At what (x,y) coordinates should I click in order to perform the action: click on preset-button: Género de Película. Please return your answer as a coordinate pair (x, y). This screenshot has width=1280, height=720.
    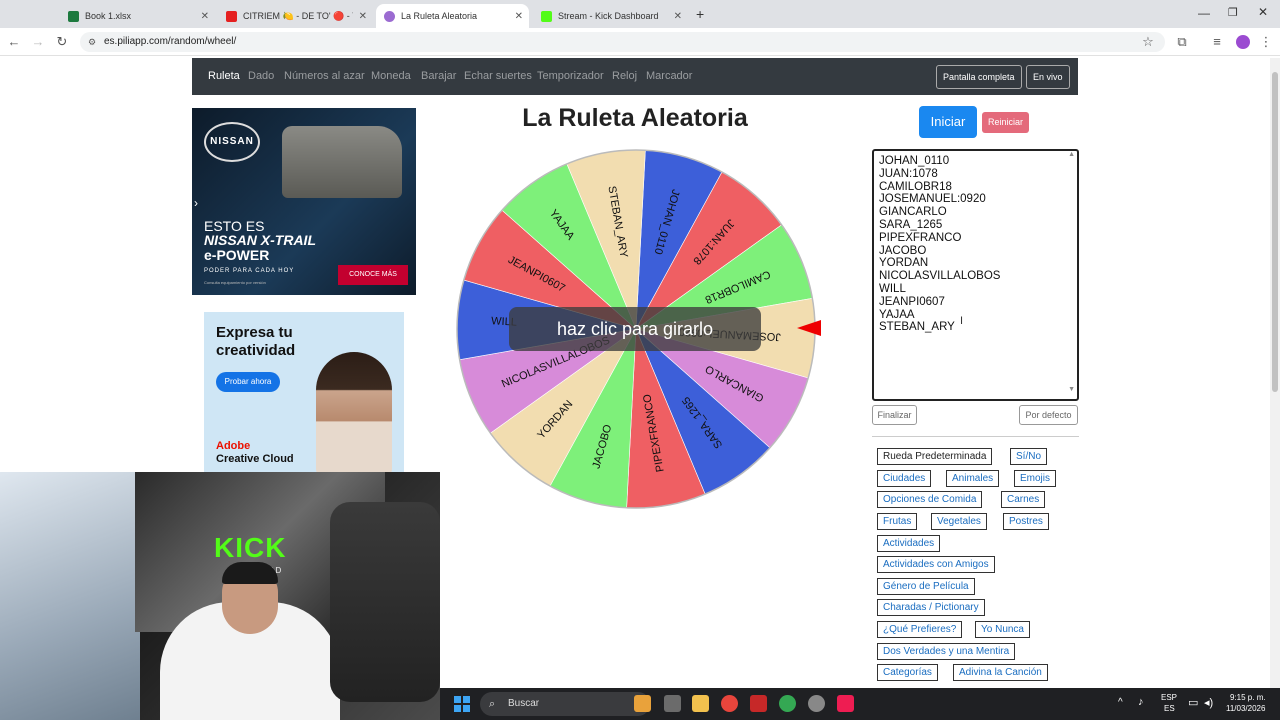
    Looking at the image, I should click on (926, 586).